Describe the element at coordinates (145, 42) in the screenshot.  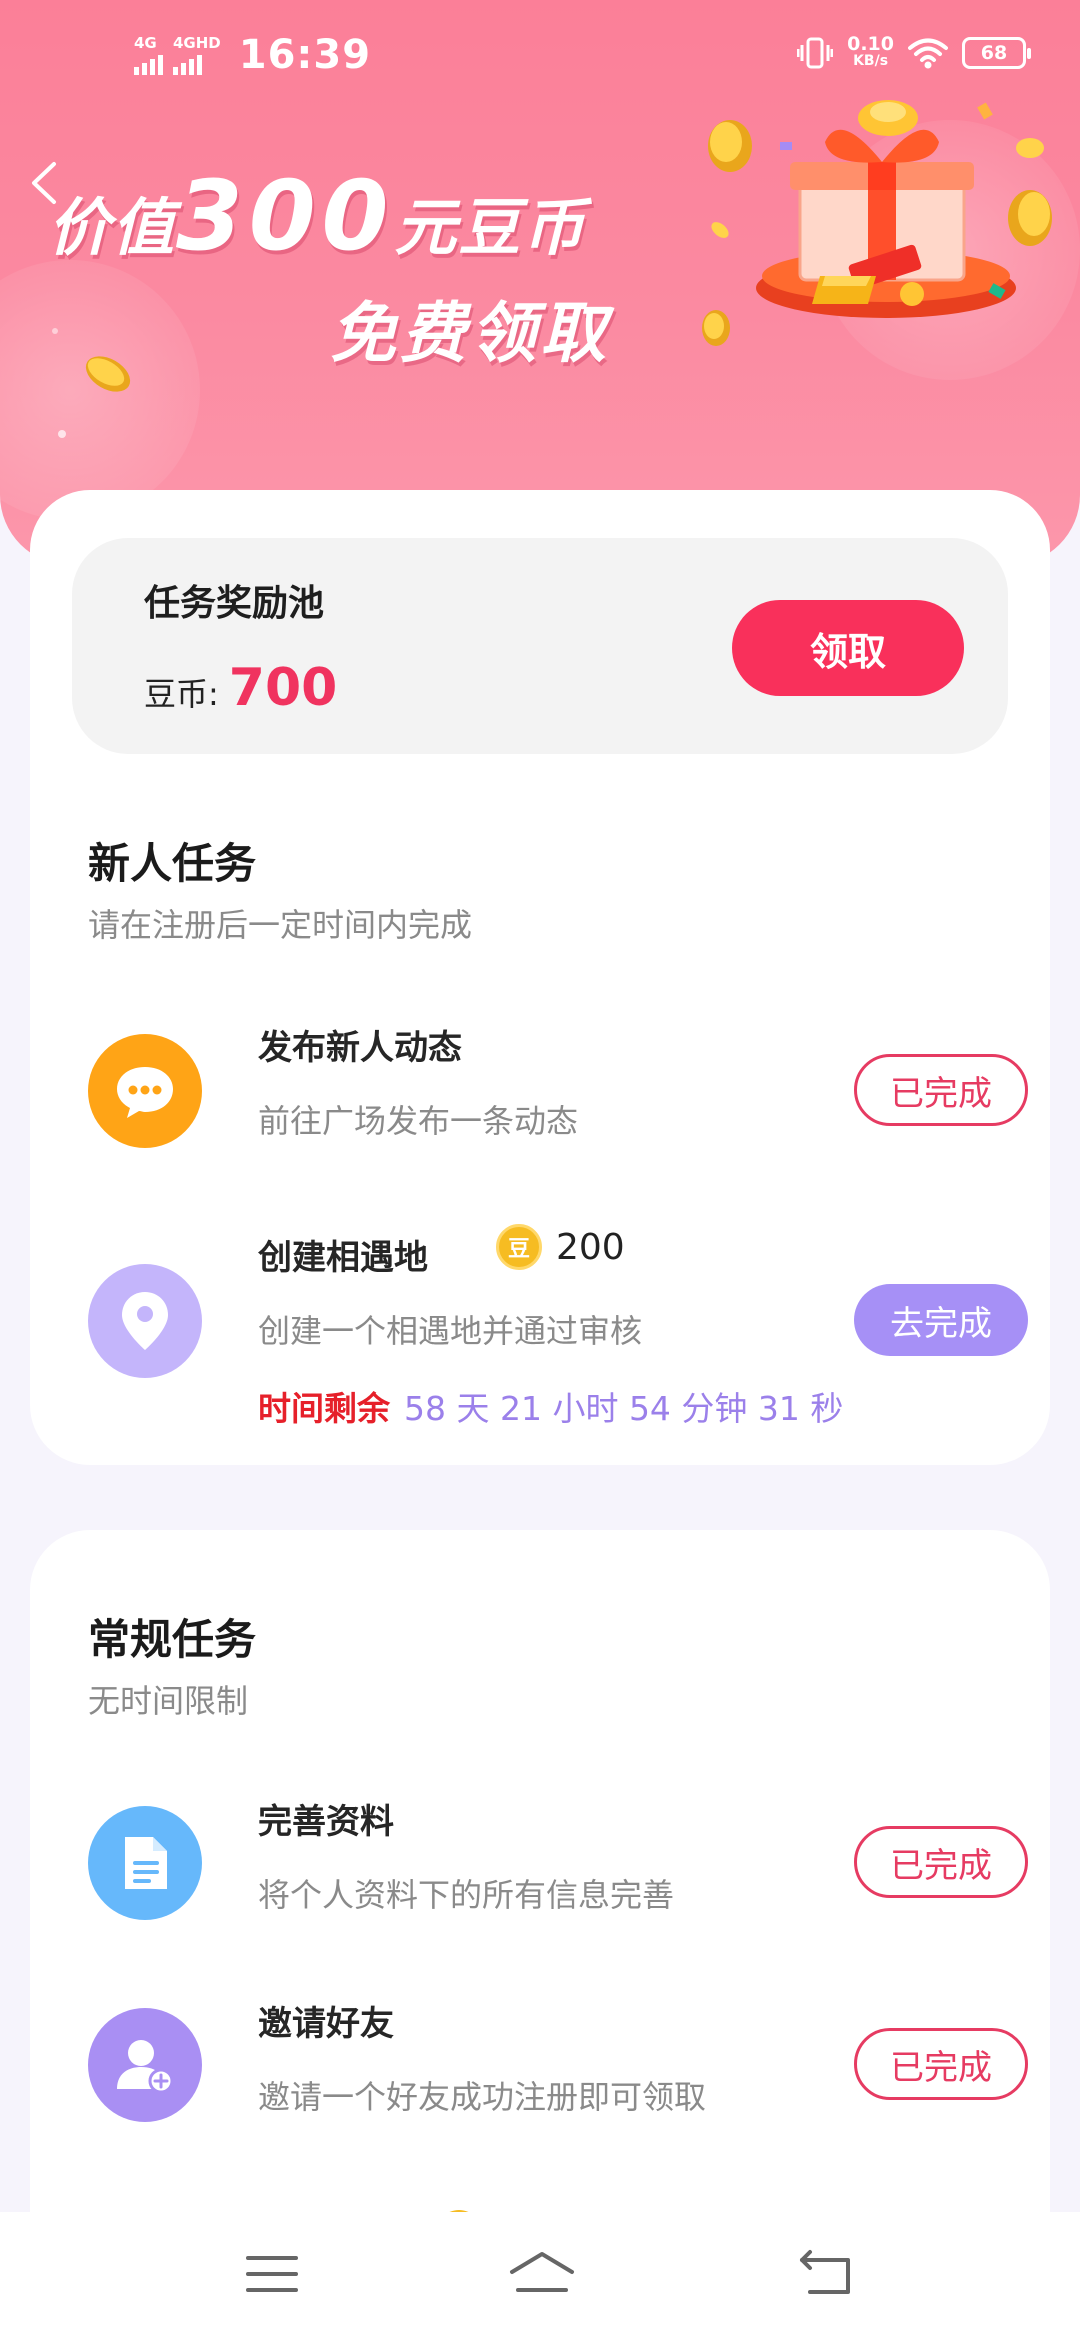
I see `network-type-label: 4G` at that location.